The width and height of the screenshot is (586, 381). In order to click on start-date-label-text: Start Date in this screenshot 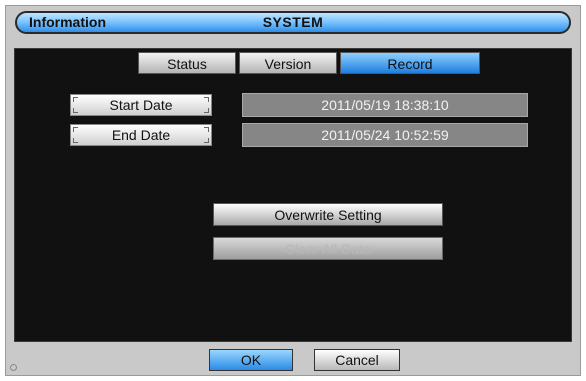, I will do `click(141, 105)`.